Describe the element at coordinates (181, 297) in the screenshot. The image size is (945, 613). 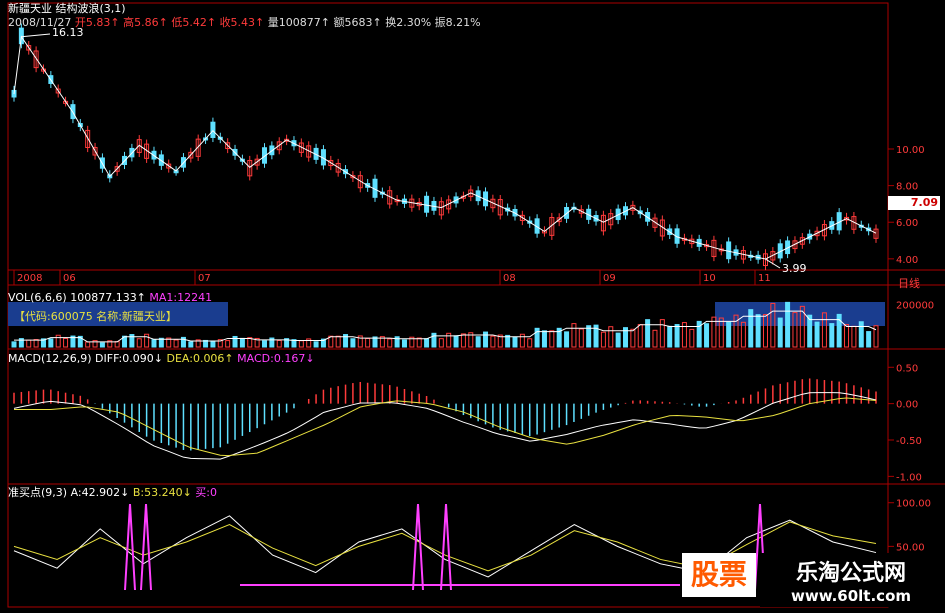
I see `vol-ma: MA1:12241` at that location.